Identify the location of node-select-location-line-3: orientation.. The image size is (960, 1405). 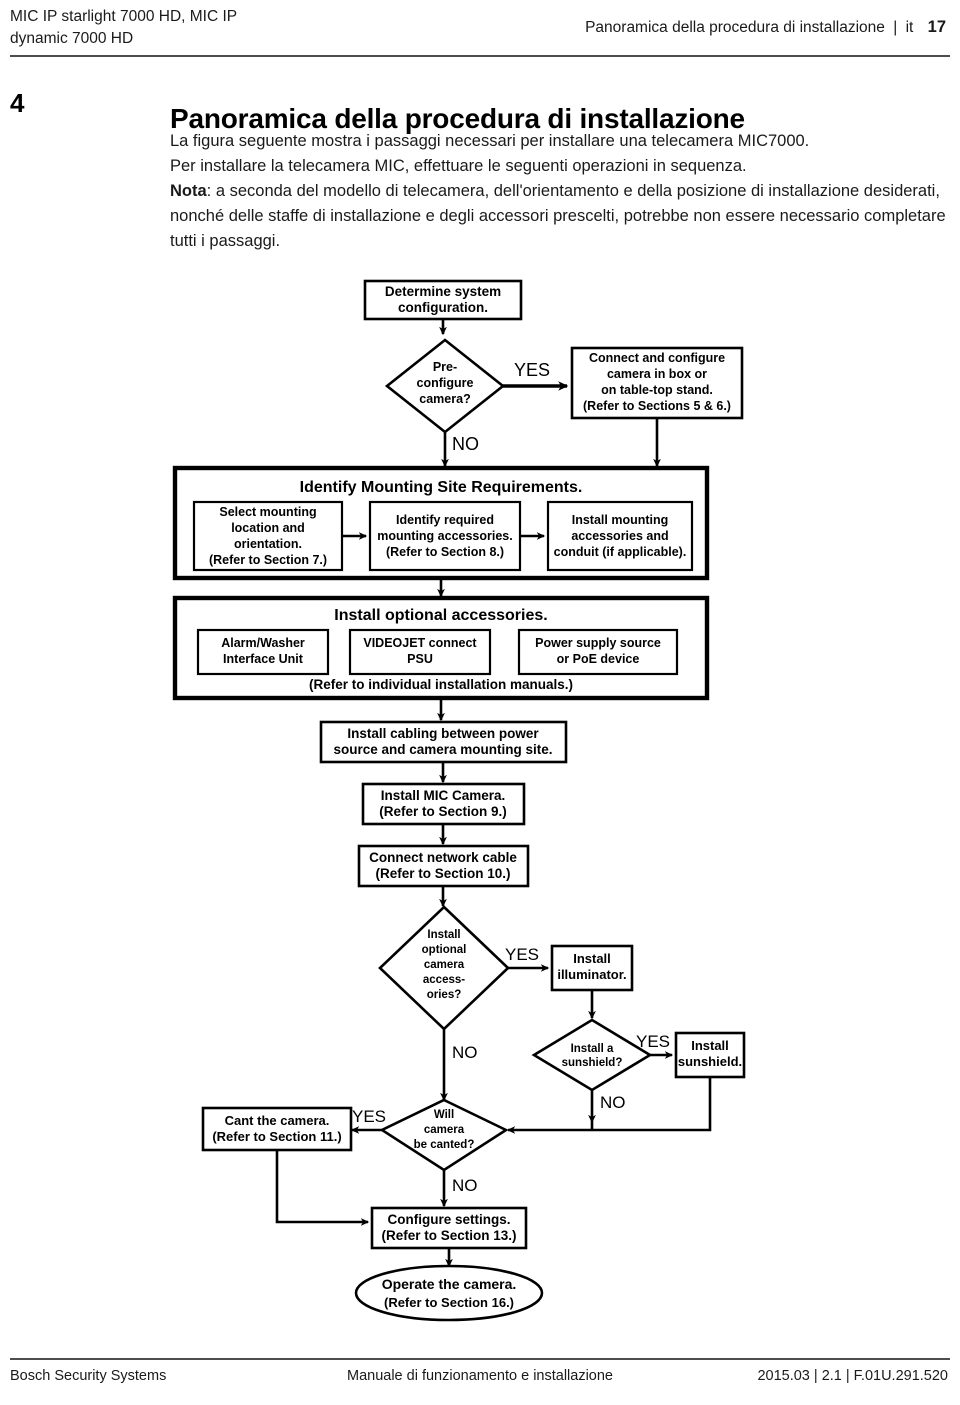
(268, 544).